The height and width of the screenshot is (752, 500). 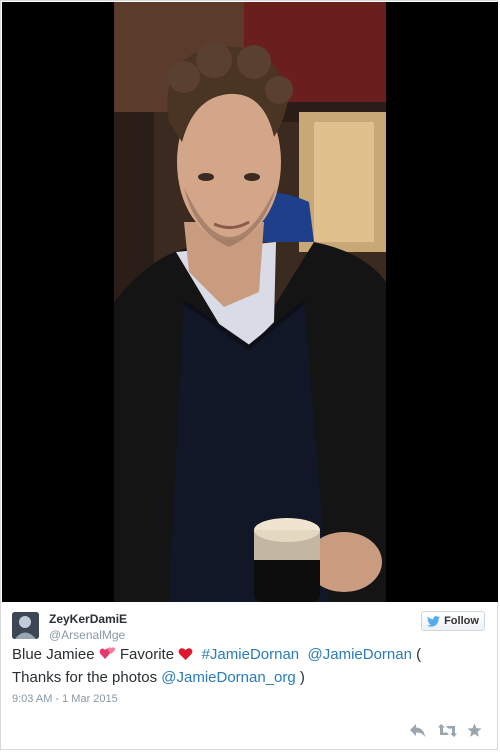 What do you see at coordinates (475, 730) in the screenshot?
I see `favorite-icon` at bounding box center [475, 730].